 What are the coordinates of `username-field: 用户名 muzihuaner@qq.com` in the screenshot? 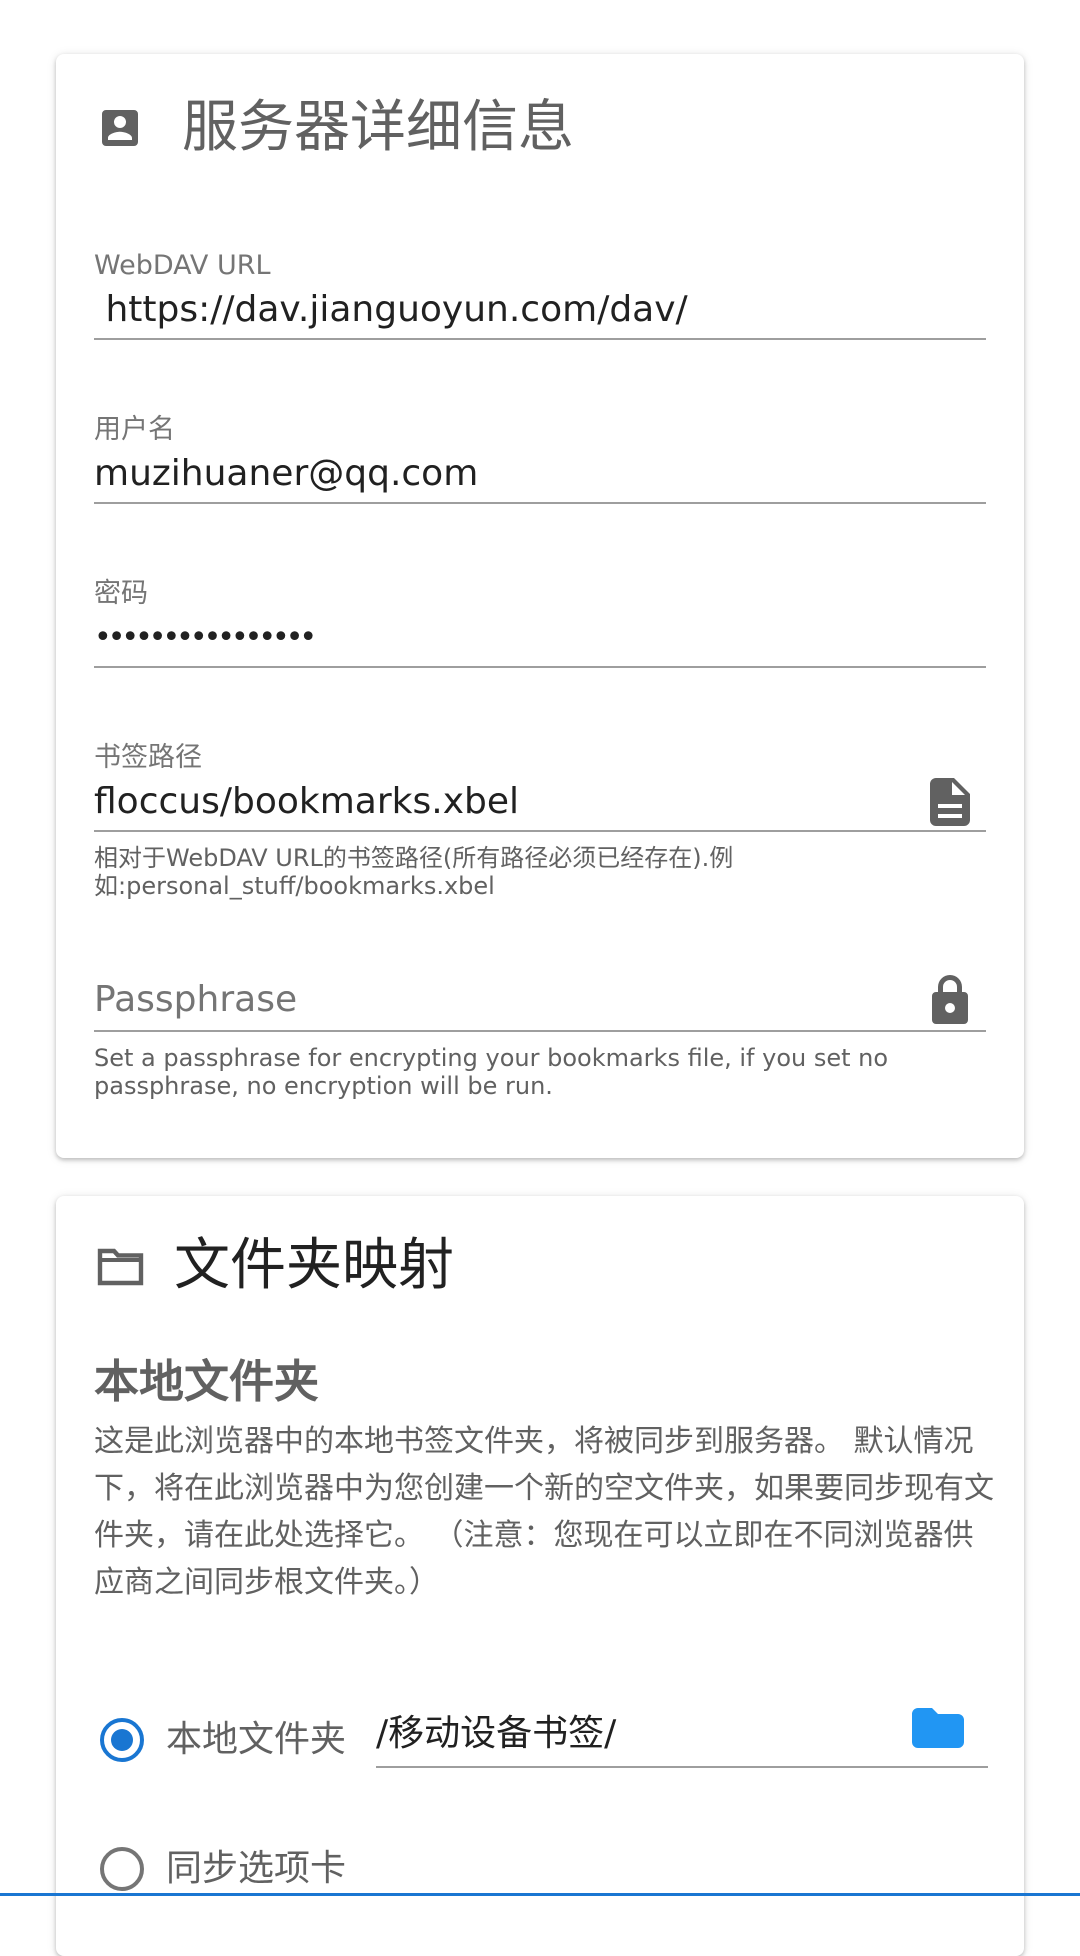 It's located at (540, 459).